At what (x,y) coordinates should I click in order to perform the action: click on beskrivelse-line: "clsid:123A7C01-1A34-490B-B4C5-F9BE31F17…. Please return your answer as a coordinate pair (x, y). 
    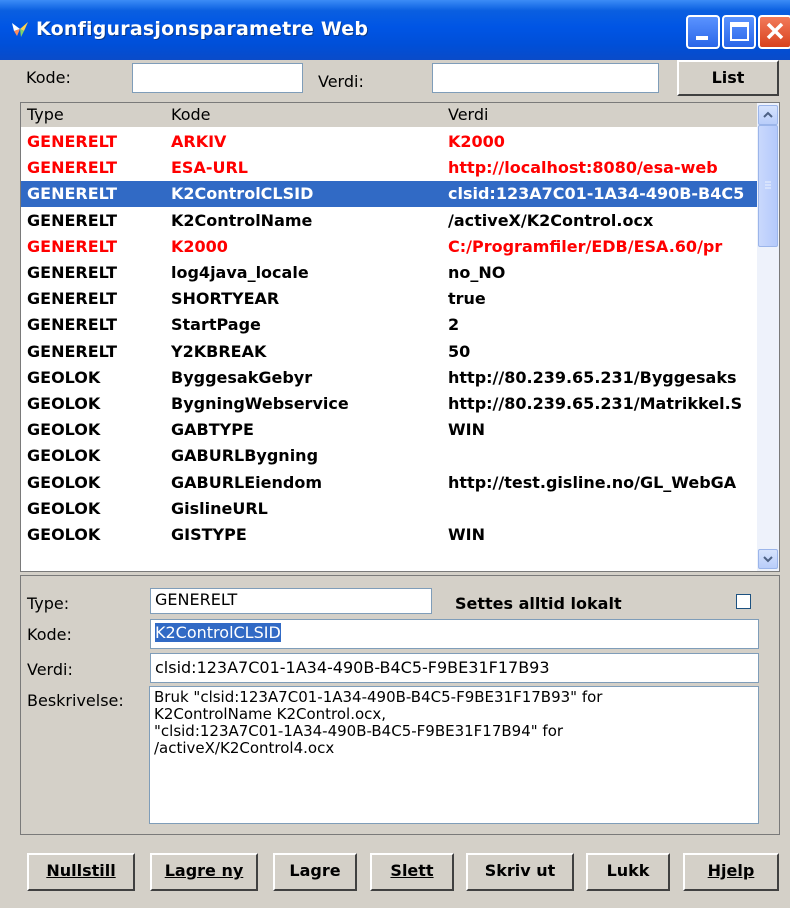
    Looking at the image, I should click on (359, 731).